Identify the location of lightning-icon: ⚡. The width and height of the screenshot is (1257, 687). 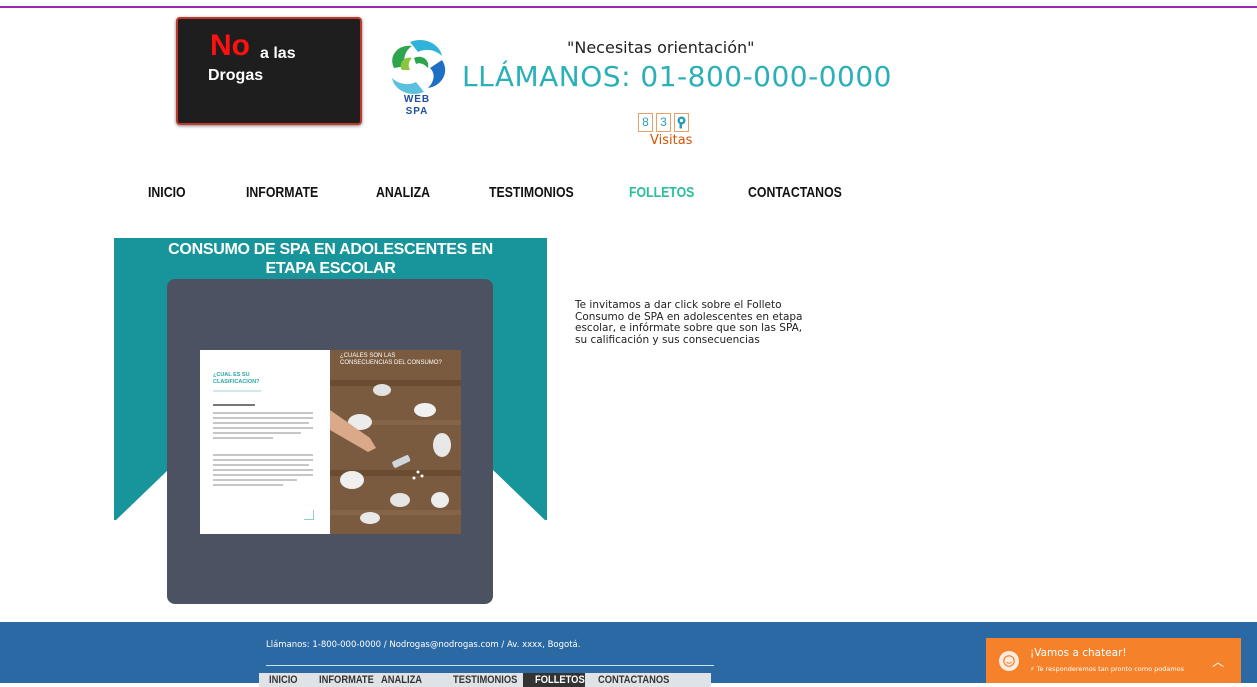
(1032, 669).